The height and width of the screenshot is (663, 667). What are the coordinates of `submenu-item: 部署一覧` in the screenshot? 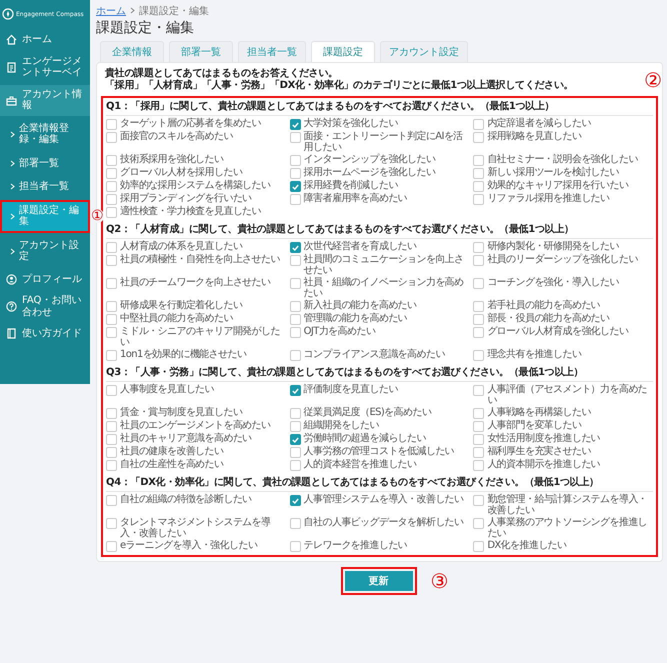 It's located at (45, 163).